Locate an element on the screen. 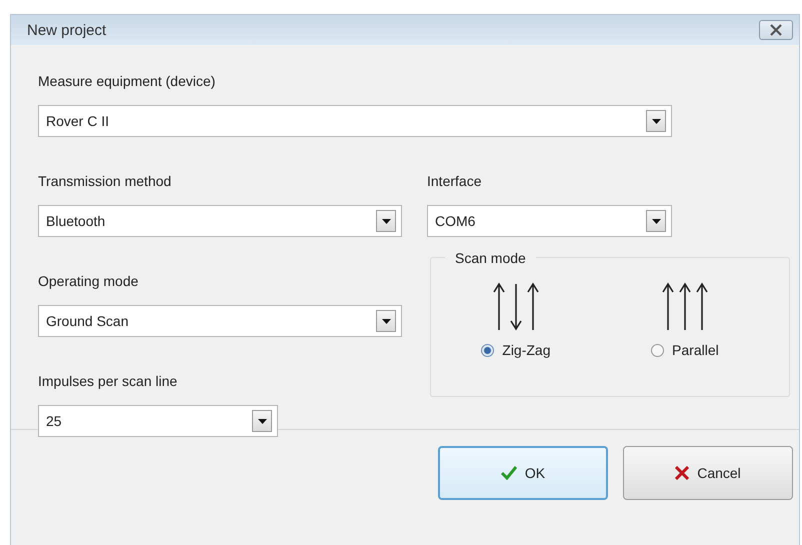 This screenshot has height=545, width=802. impulses-dropdown: 25 is located at coordinates (158, 421).